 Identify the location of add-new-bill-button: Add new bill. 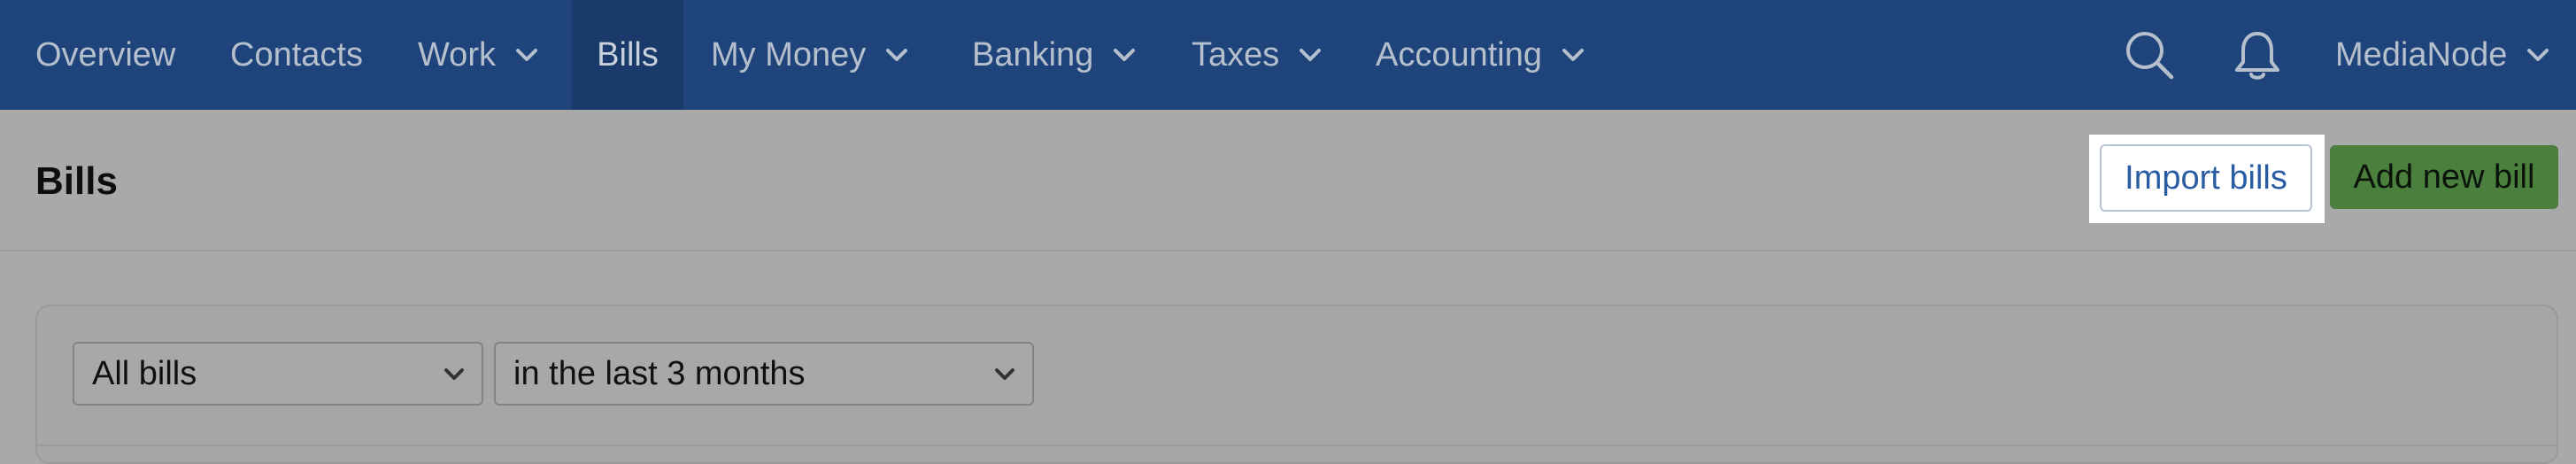
(2444, 177).